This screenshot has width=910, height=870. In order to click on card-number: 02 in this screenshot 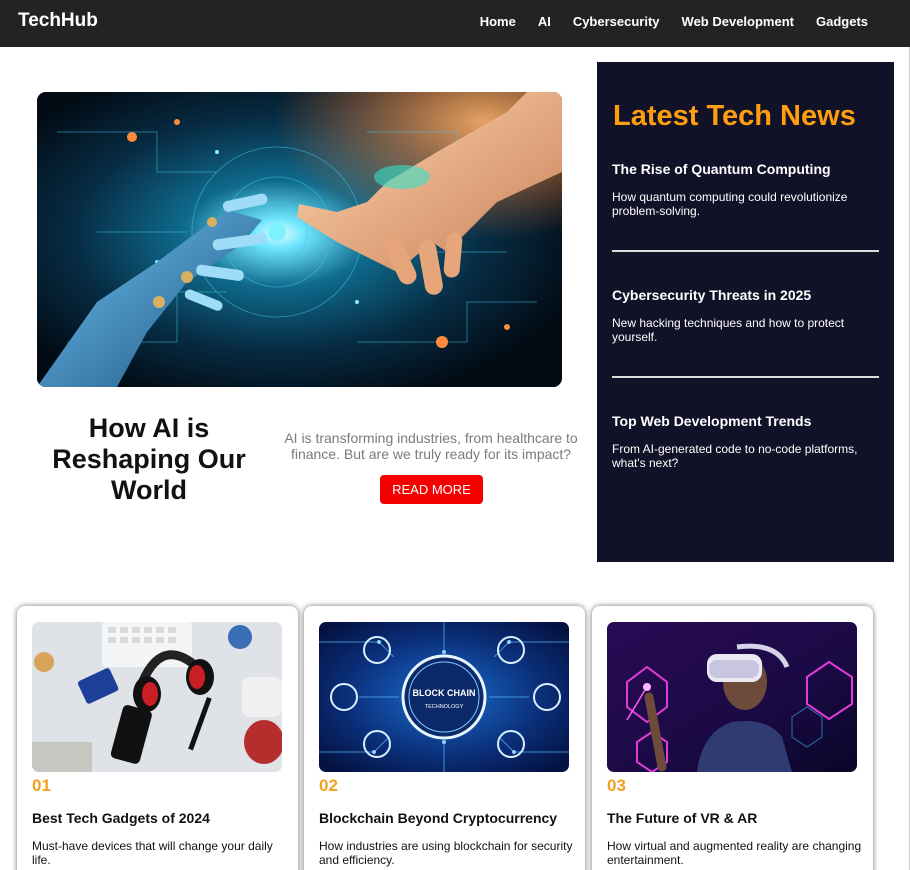, I will do `click(328, 785)`.